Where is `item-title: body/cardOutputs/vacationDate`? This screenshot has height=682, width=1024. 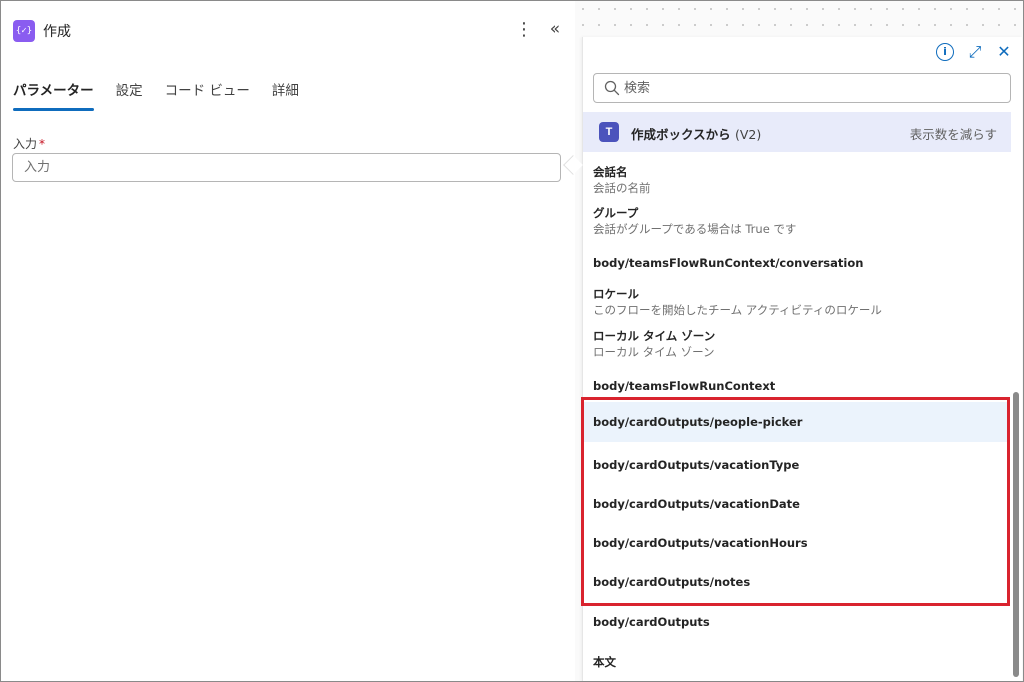 item-title: body/cardOutputs/vacationDate is located at coordinates (696, 504).